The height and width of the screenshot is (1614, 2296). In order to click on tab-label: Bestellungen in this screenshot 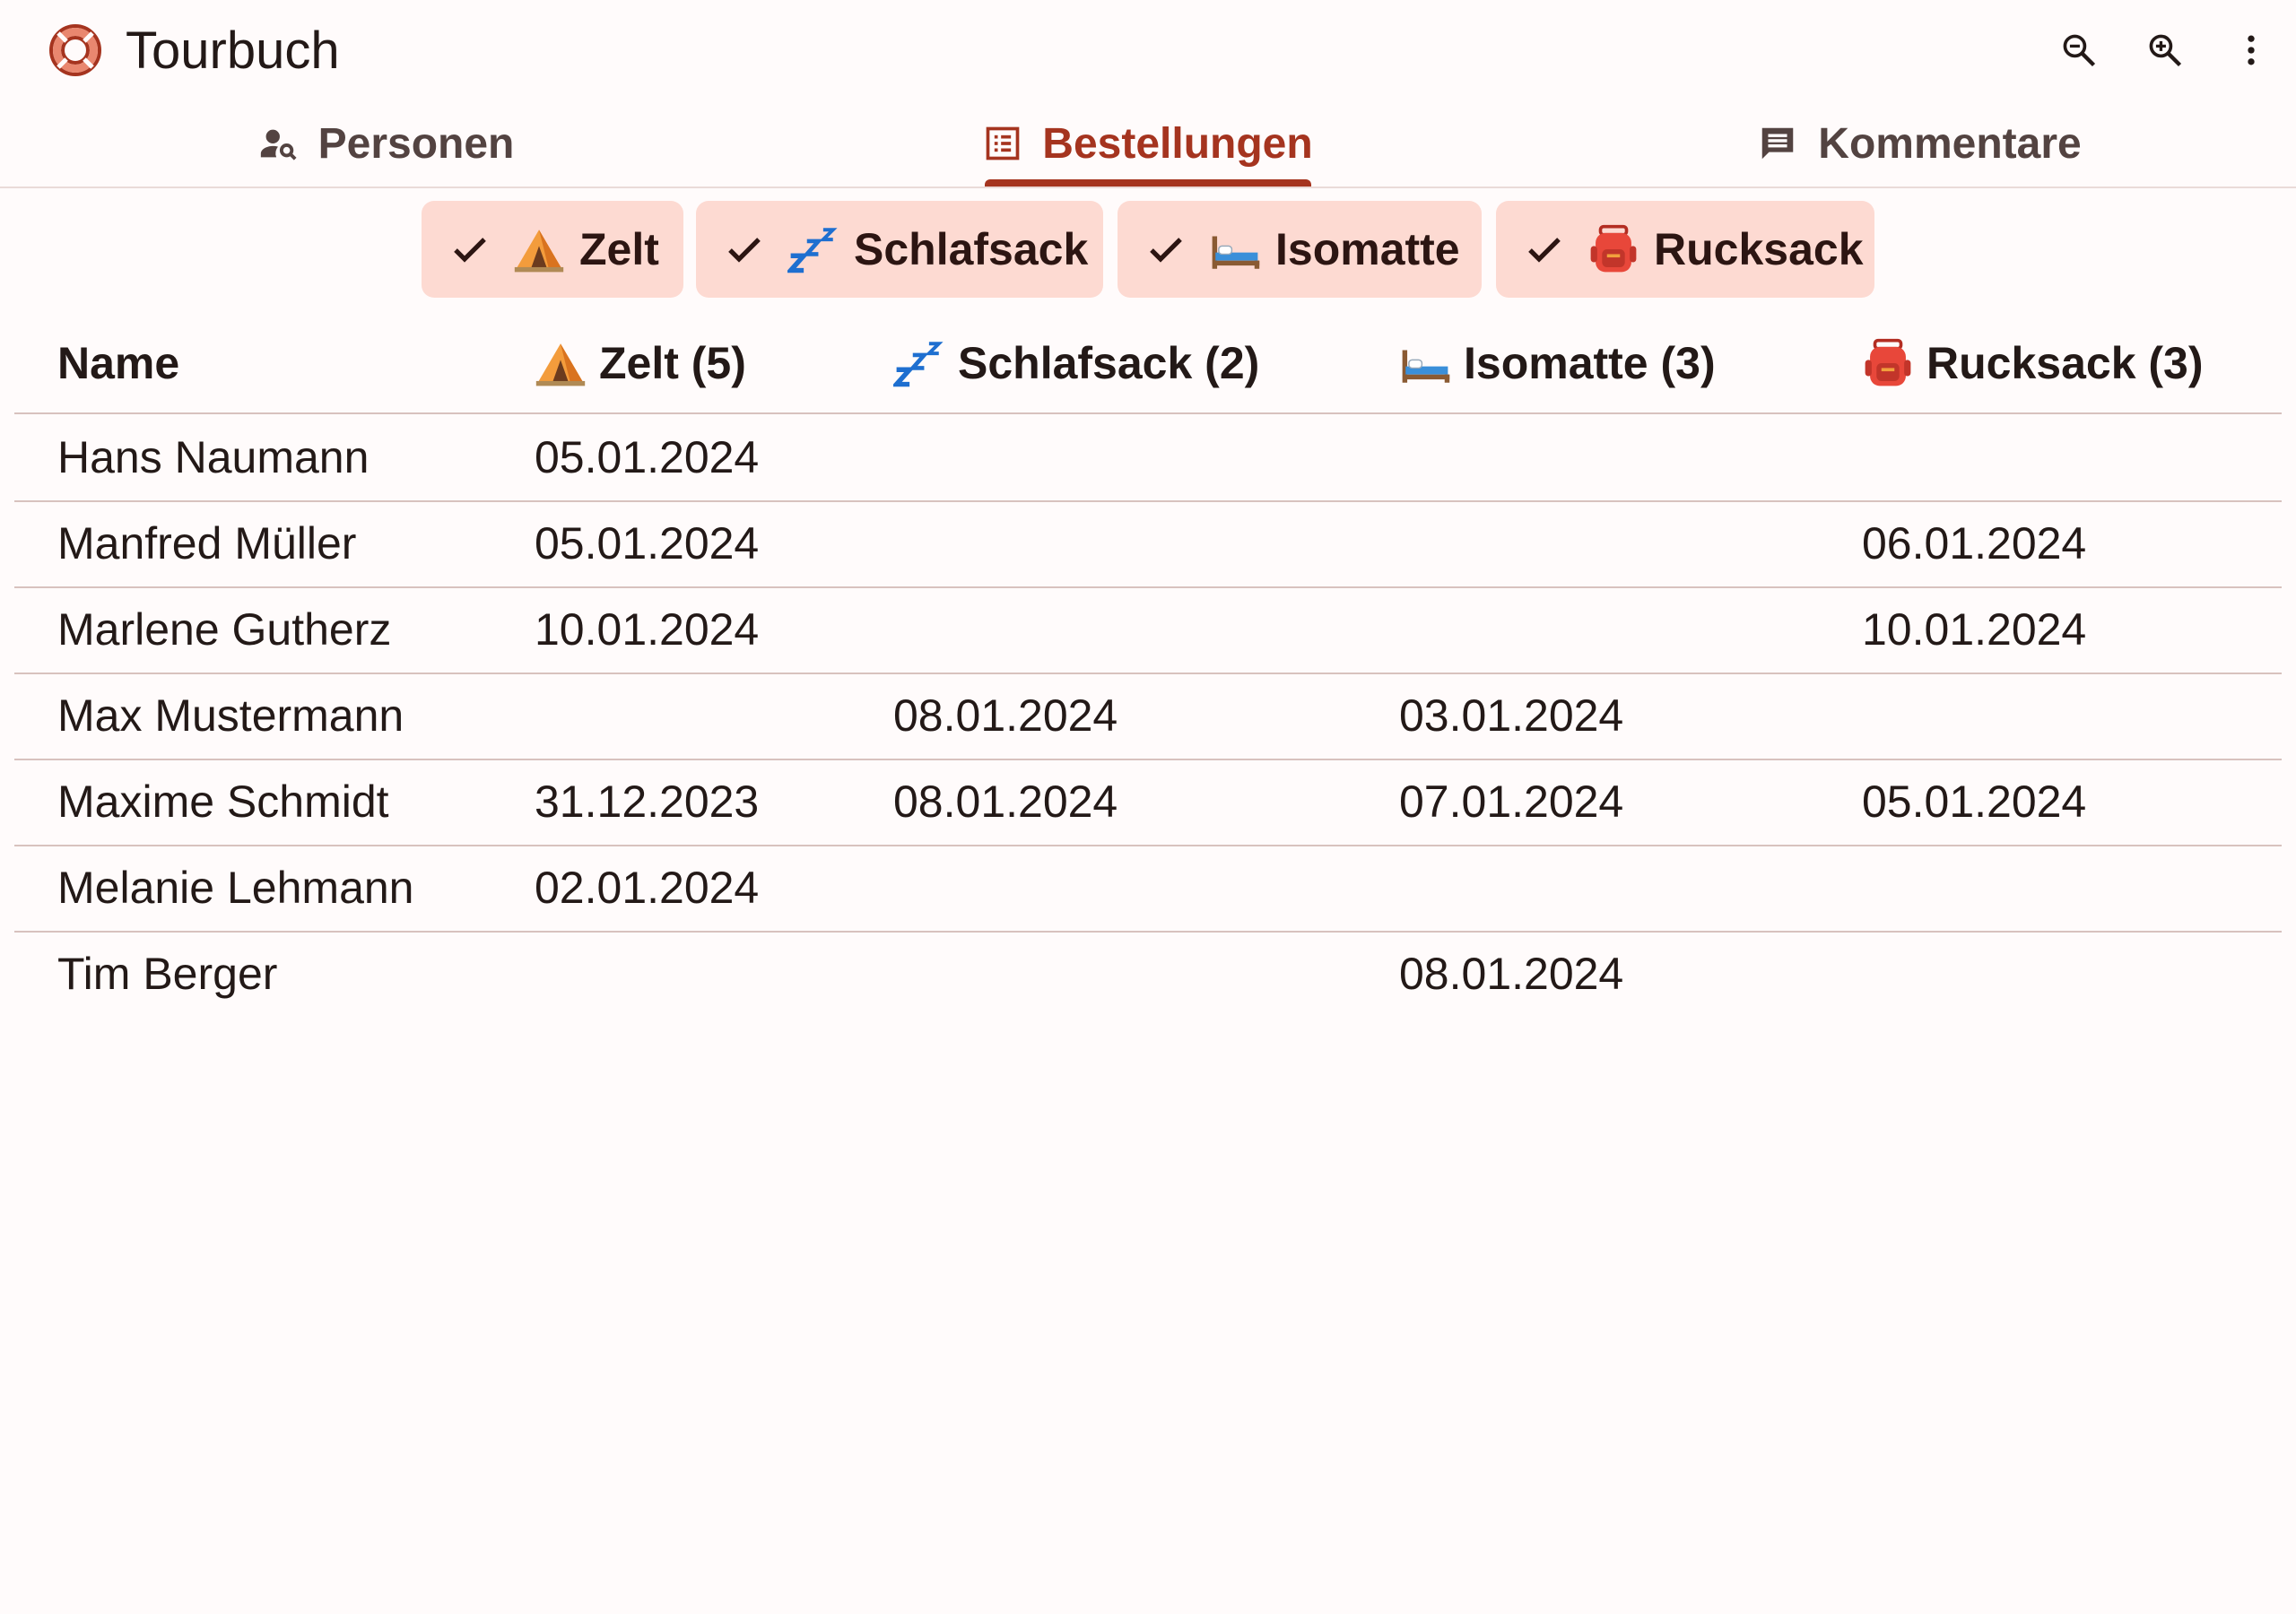, I will do `click(1177, 143)`.